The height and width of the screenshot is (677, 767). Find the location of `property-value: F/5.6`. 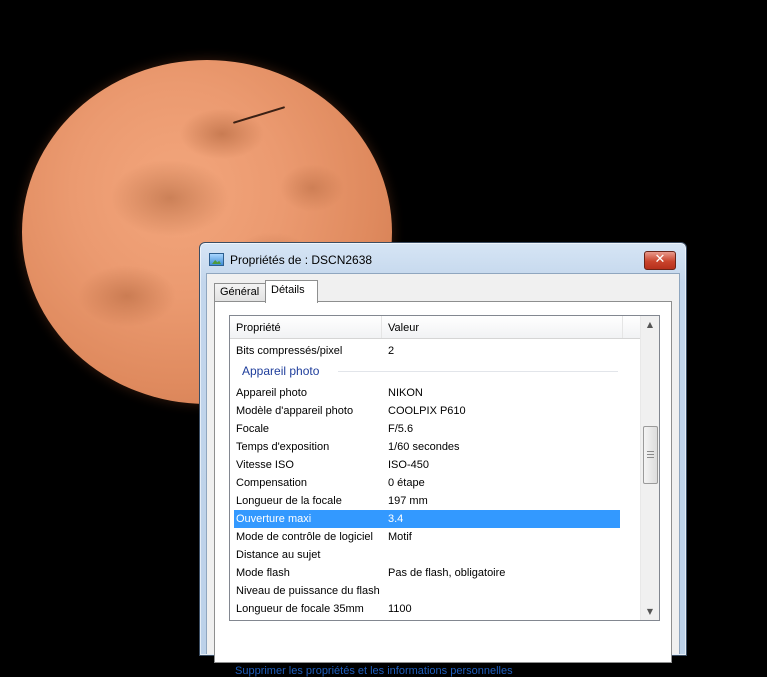

property-value: F/5.6 is located at coordinates (401, 429).